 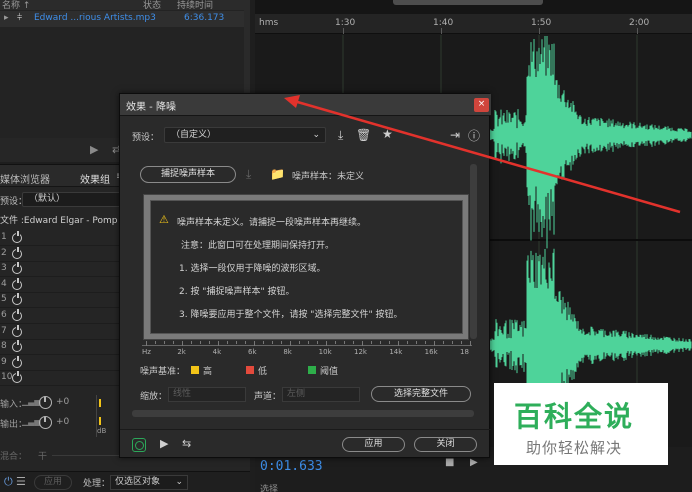 What do you see at coordinates (139, 445) in the screenshot?
I see `effect-power-icon` at bounding box center [139, 445].